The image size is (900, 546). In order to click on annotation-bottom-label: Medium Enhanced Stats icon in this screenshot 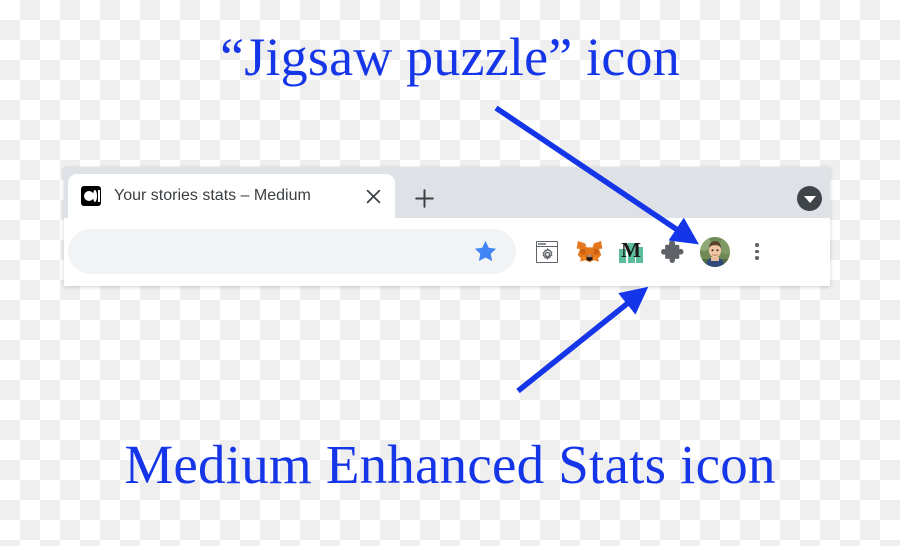, I will do `click(450, 464)`.